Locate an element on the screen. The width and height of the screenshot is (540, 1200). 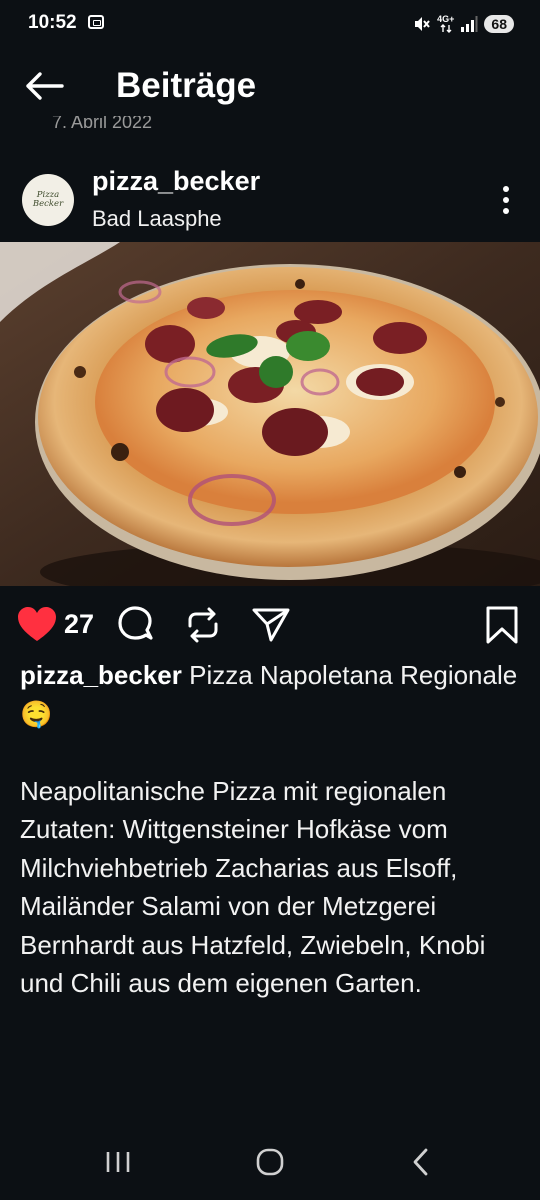
post-location: Bad Laasphe is located at coordinates (157, 219).